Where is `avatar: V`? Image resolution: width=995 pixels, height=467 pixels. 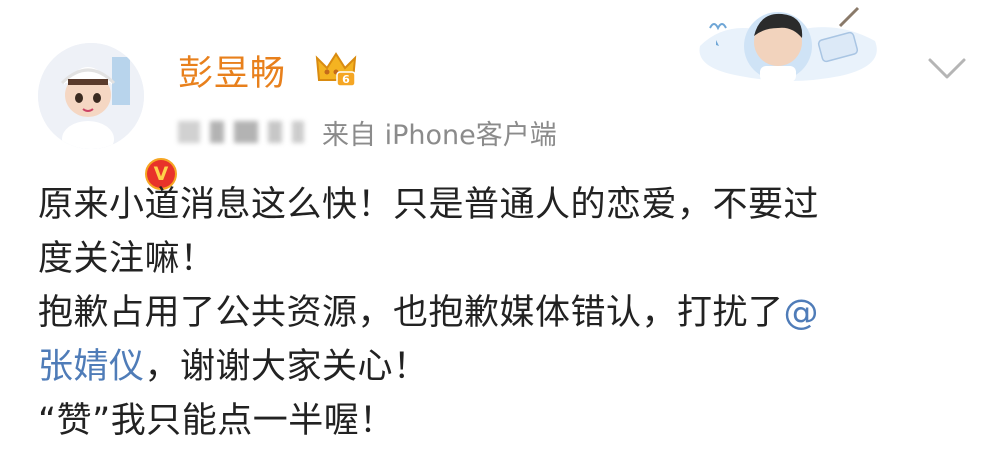
avatar: V is located at coordinates (109, 118).